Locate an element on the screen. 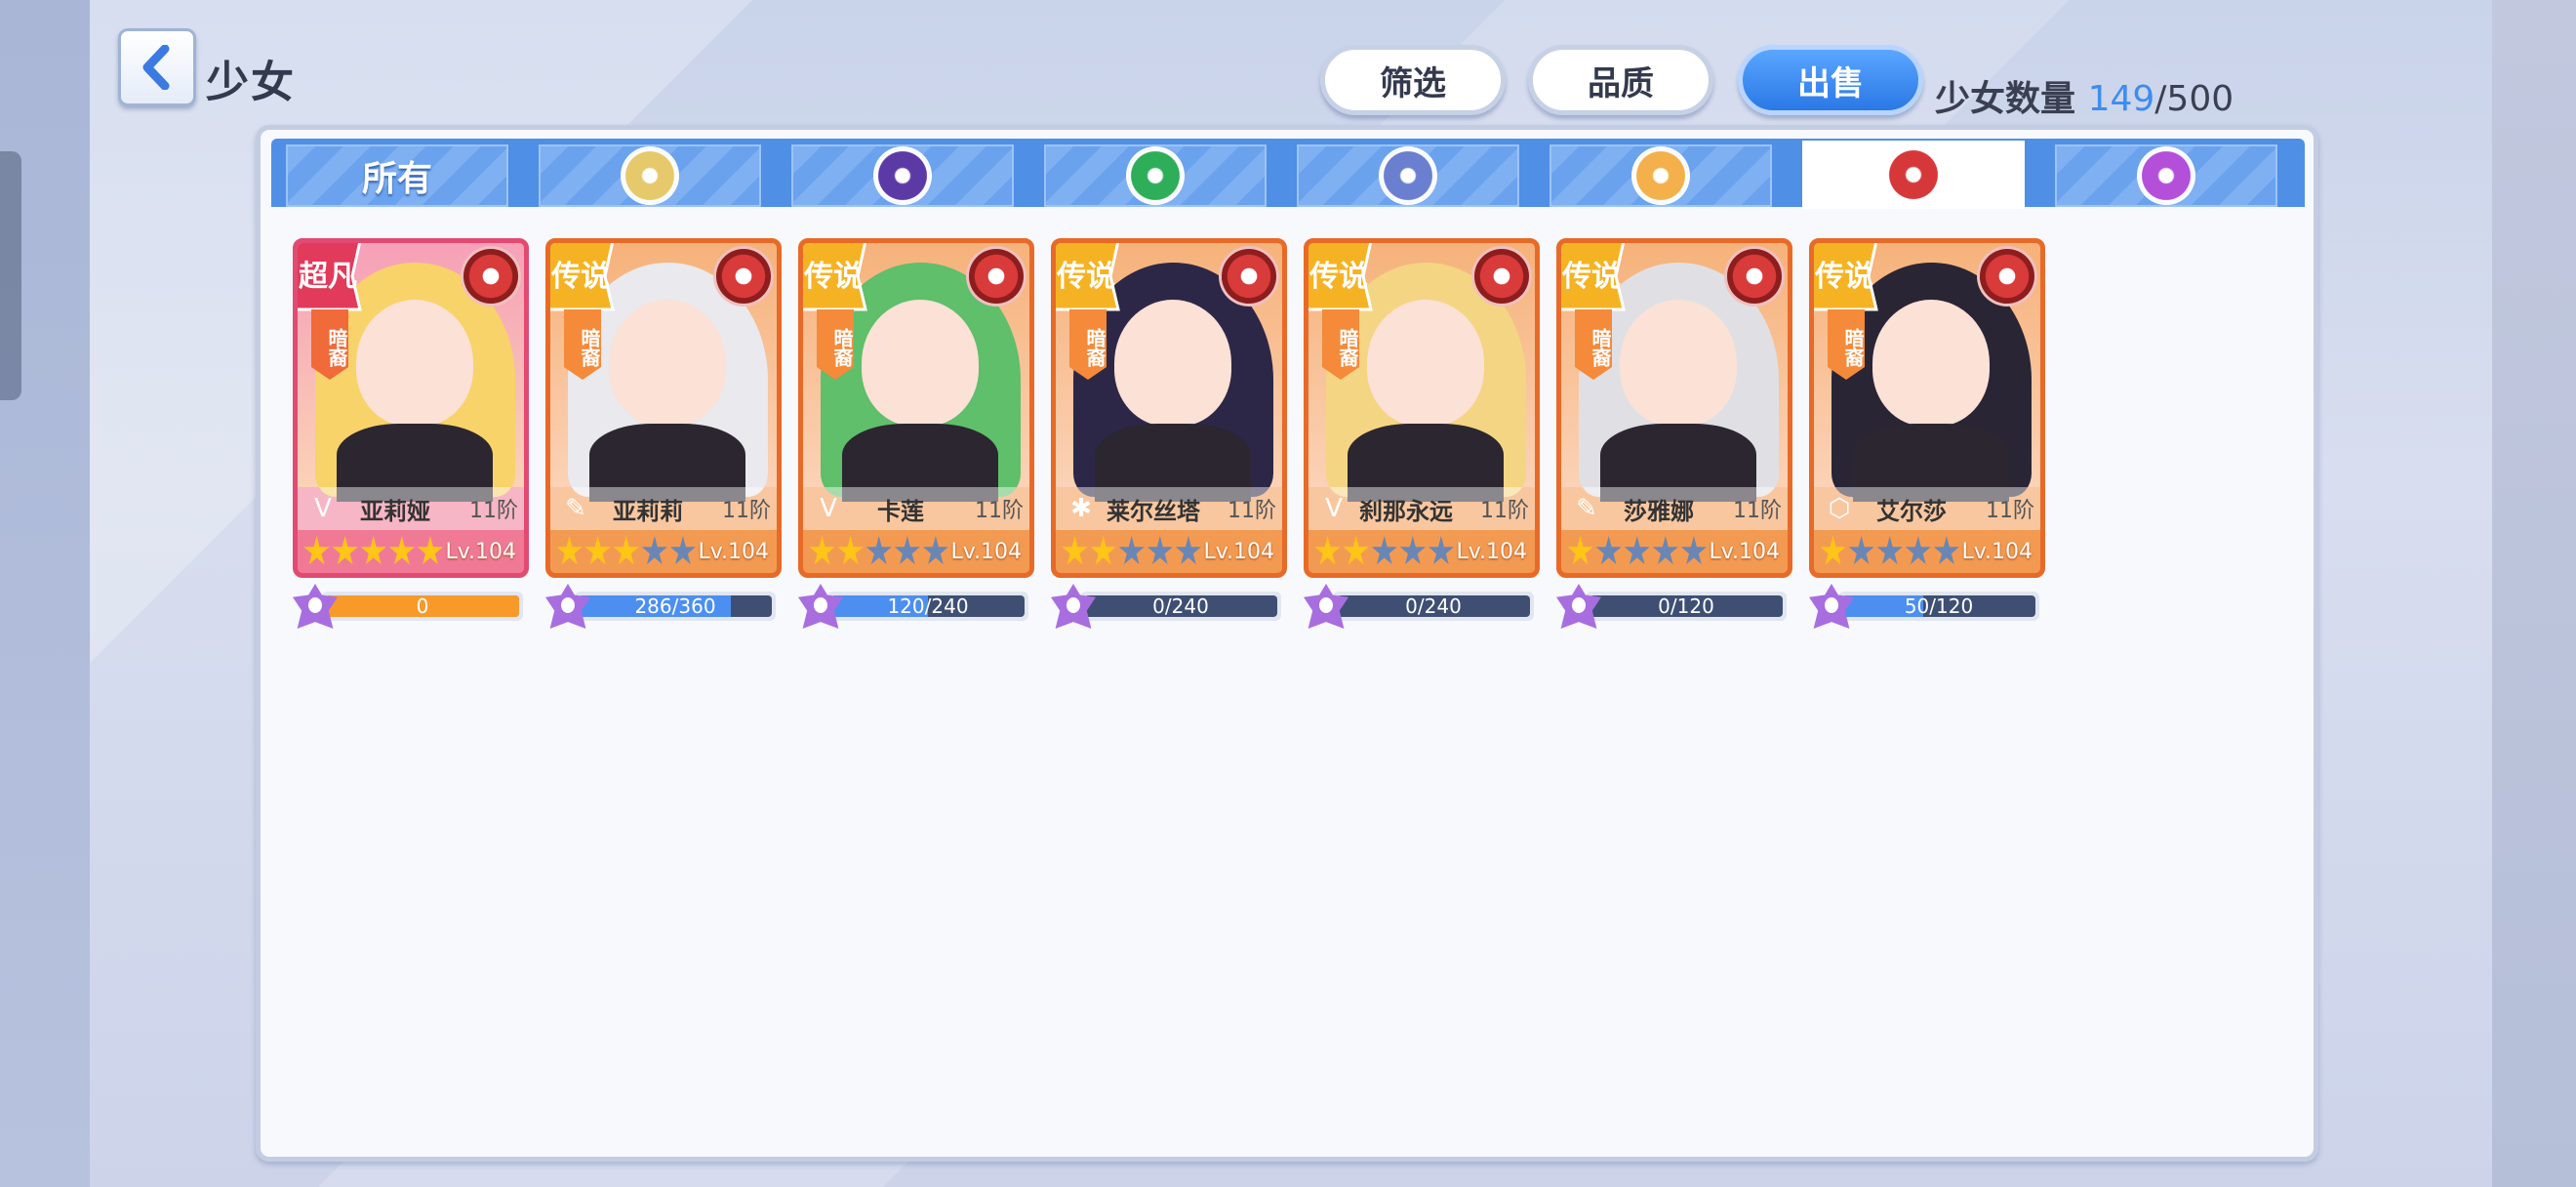 This screenshot has height=1187, width=2576. character-name: 莎雅娜 is located at coordinates (1659, 511).